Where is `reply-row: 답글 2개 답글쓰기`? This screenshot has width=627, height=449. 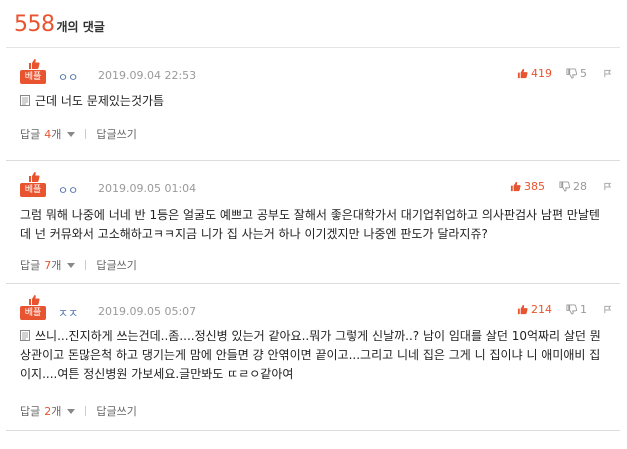
reply-row: 답글 2개 답글쓰기 is located at coordinates (78, 411).